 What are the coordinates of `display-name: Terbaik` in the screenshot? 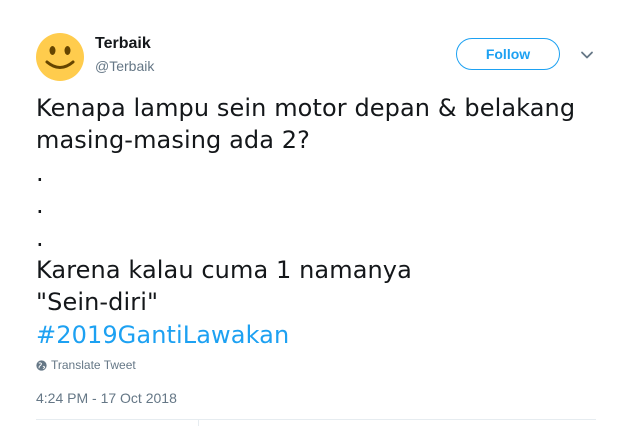 It's located at (123, 44).